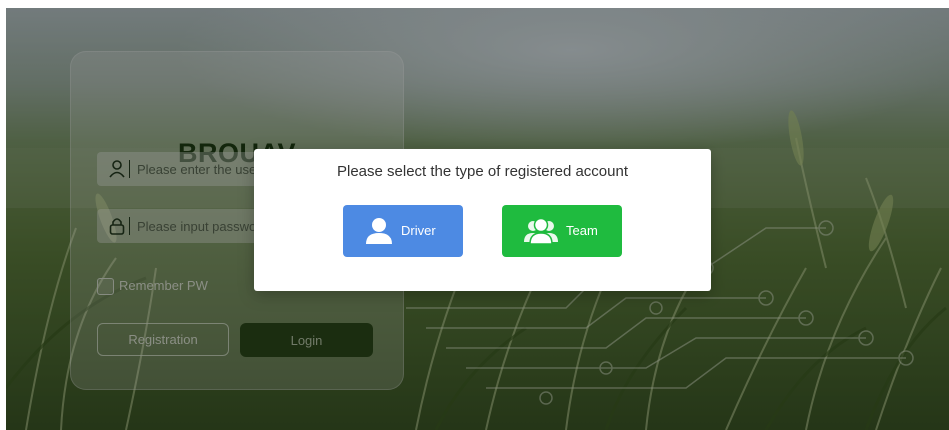  What do you see at coordinates (379, 232) in the screenshot?
I see `person-icon` at bounding box center [379, 232].